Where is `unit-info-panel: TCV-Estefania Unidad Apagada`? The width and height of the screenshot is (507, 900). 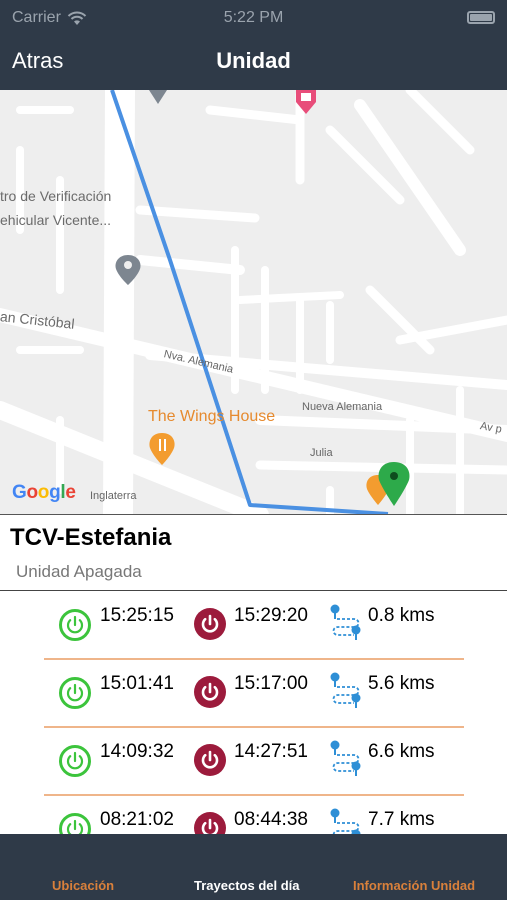
unit-info-panel: TCV-Estefania Unidad Apagada is located at coordinates (253, 553).